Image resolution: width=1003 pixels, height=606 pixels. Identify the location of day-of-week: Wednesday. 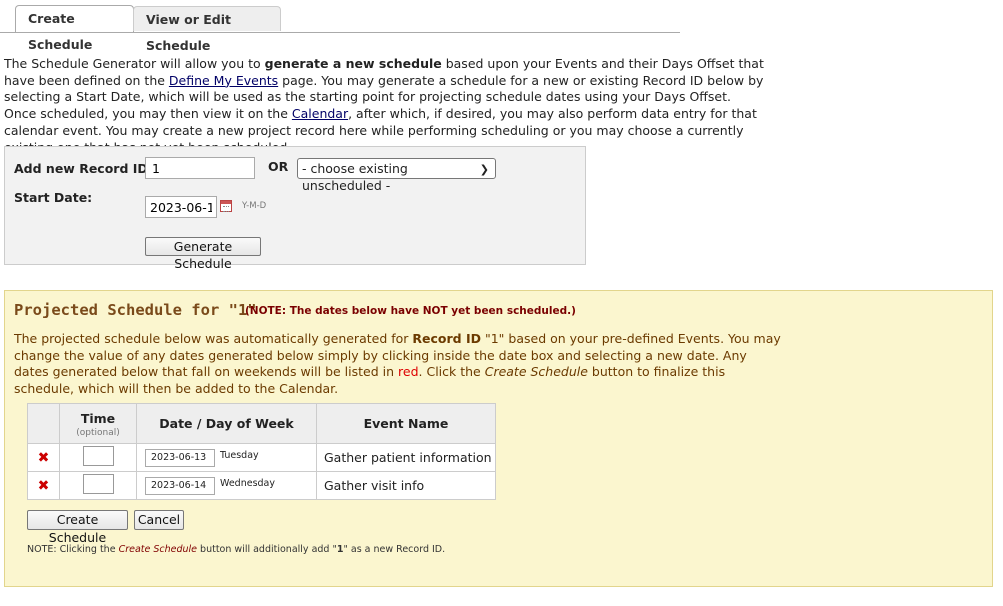
(248, 483).